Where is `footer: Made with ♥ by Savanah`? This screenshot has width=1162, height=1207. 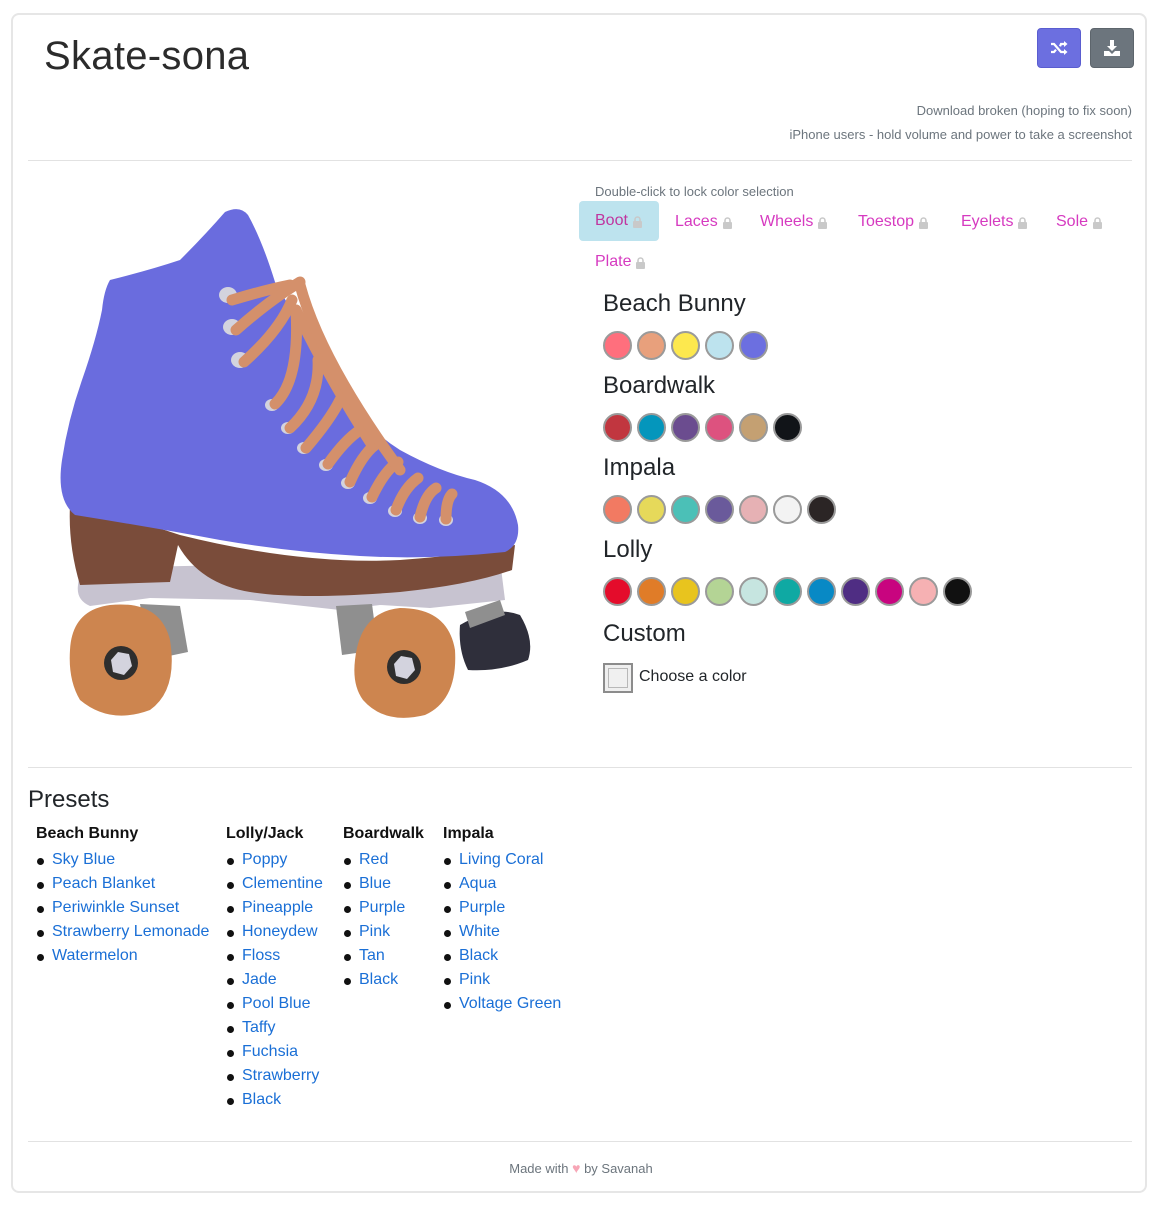 footer: Made with ♥ by Savanah is located at coordinates (581, 1168).